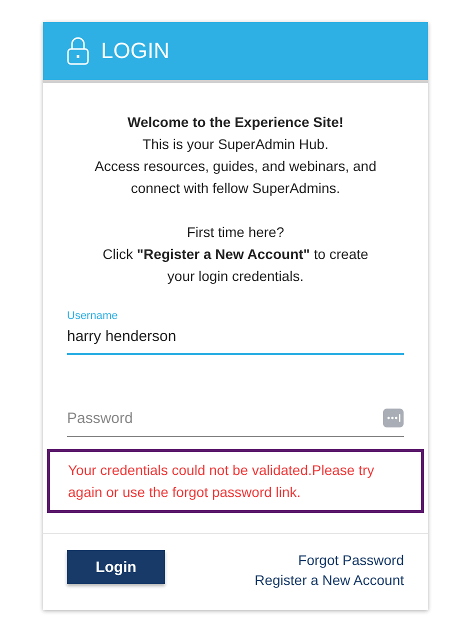 The height and width of the screenshot is (635, 455). What do you see at coordinates (235, 122) in the screenshot?
I see `welcome-heading: Welcome to the Experience Site!` at bounding box center [235, 122].